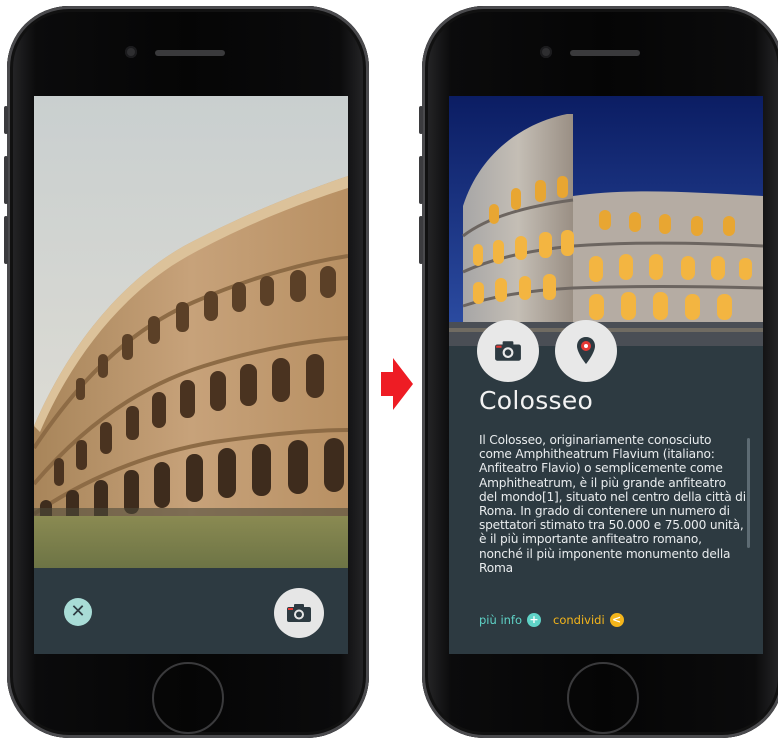  I want to click on shutter-button, so click(299, 613).